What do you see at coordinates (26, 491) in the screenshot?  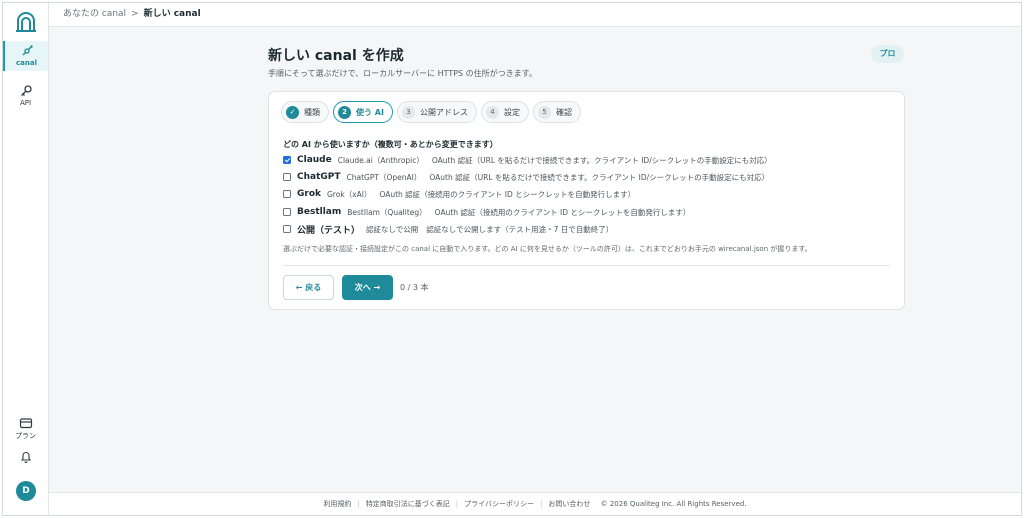 I see `avatar: D` at bounding box center [26, 491].